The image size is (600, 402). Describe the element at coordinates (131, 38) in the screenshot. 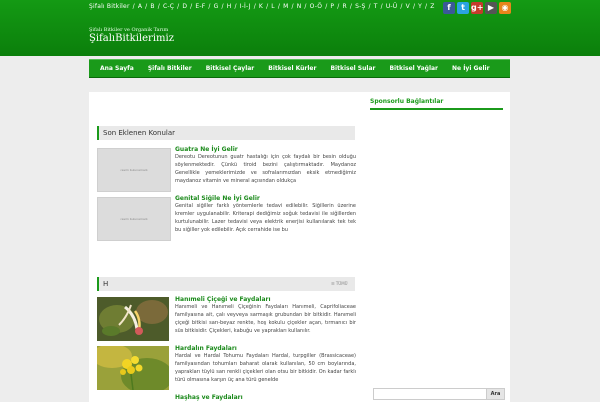

I see `site-logo: ŞifalıBitkilerimiz` at that location.